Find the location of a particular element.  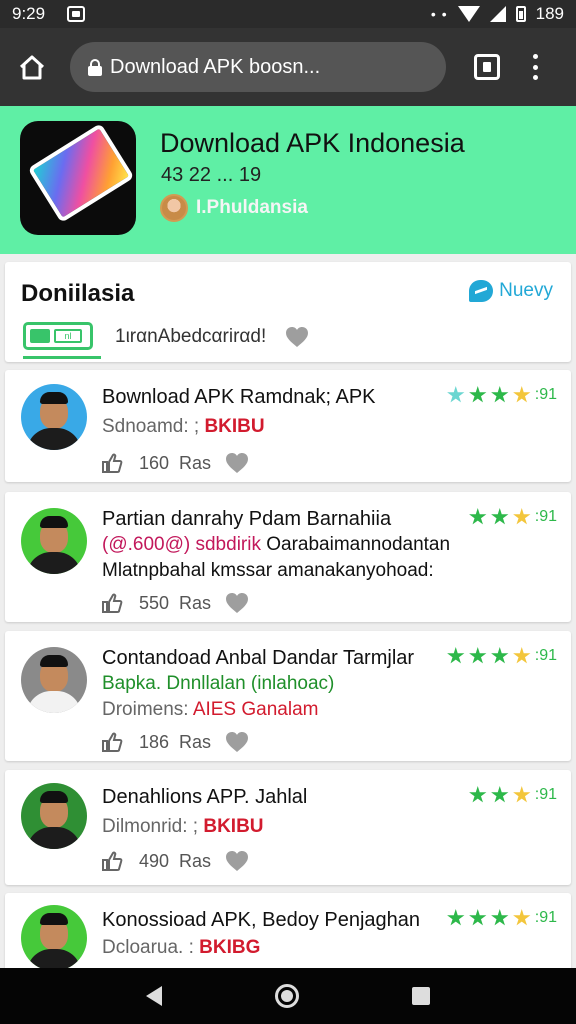

item-stats: 490 Ras is located at coordinates (175, 861).